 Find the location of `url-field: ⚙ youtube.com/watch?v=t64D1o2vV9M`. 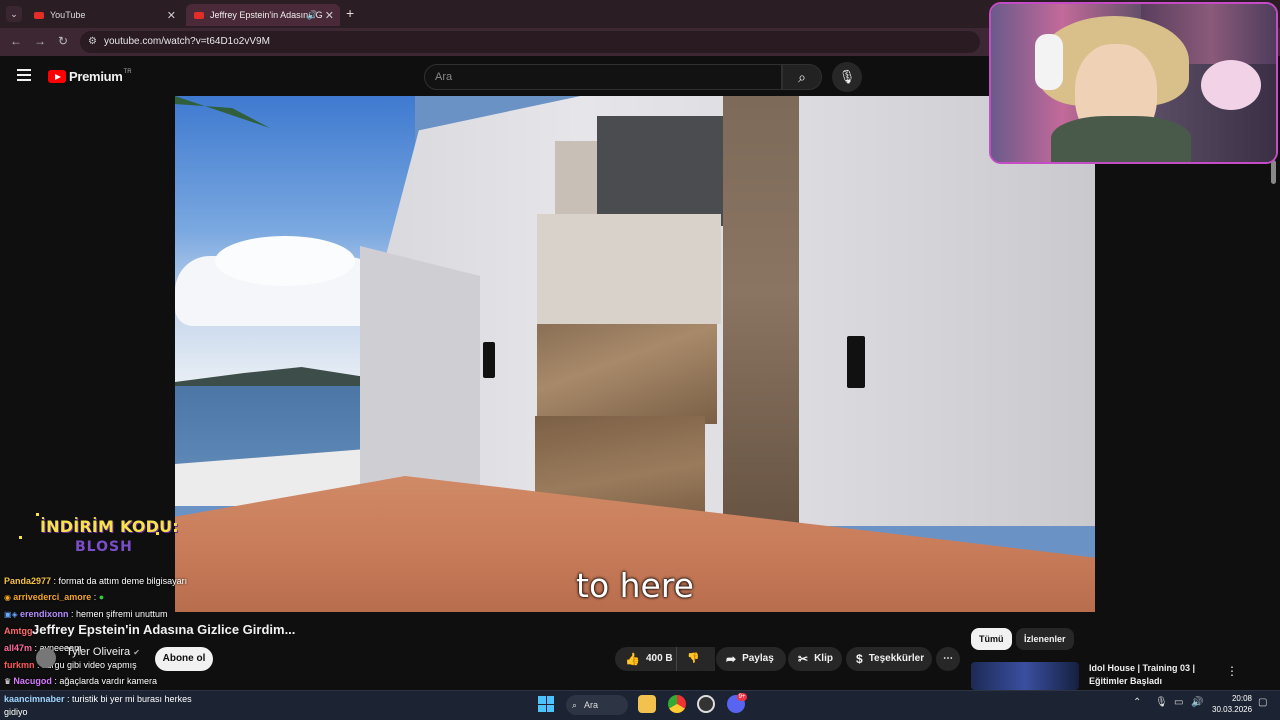

url-field: ⚙ youtube.com/watch?v=t64D1o2vV9M is located at coordinates (530, 42).